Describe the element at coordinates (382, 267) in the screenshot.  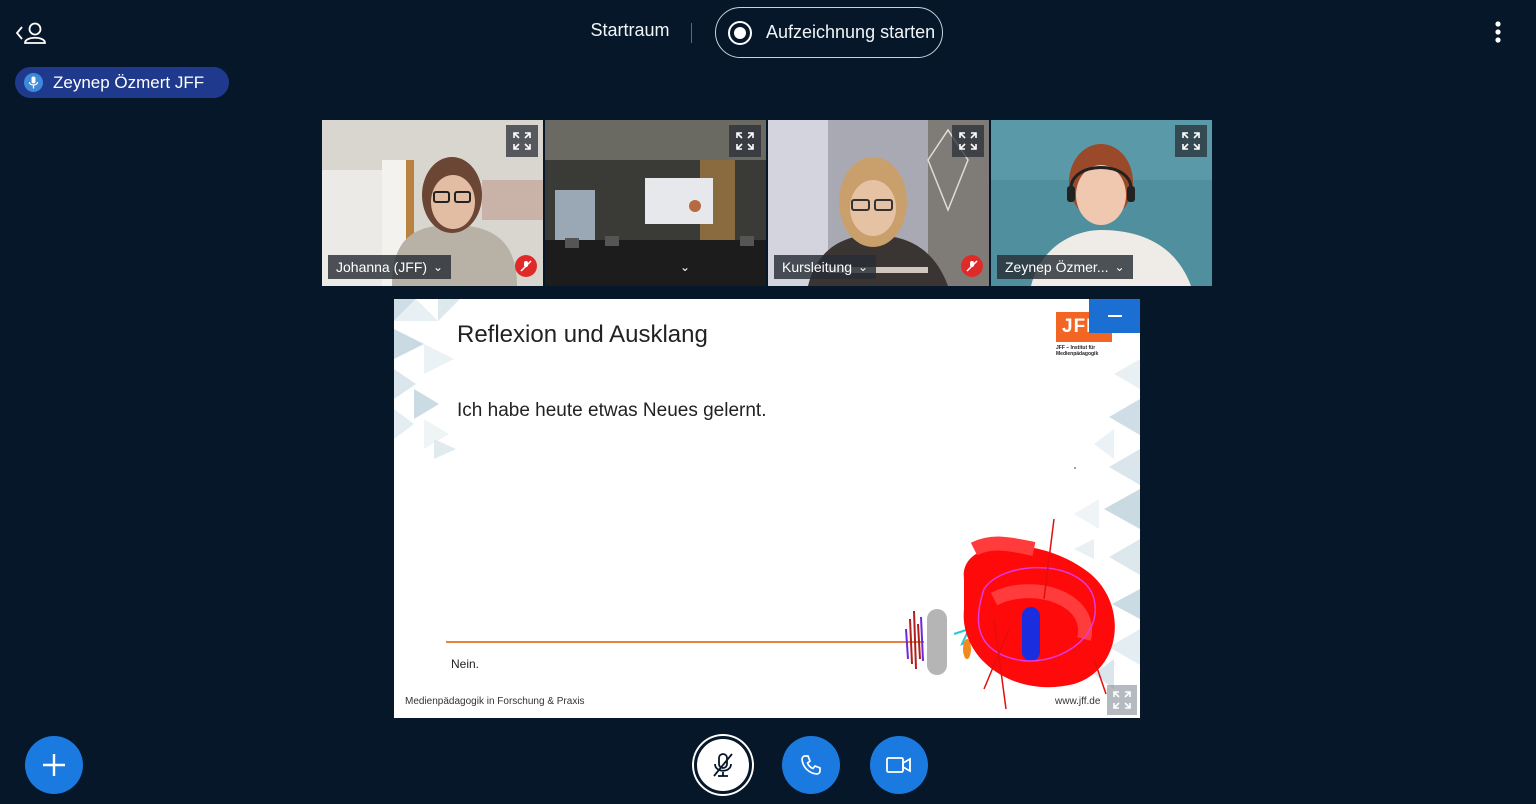
I see `video-participant-name: Johanna (JFF)` at that location.